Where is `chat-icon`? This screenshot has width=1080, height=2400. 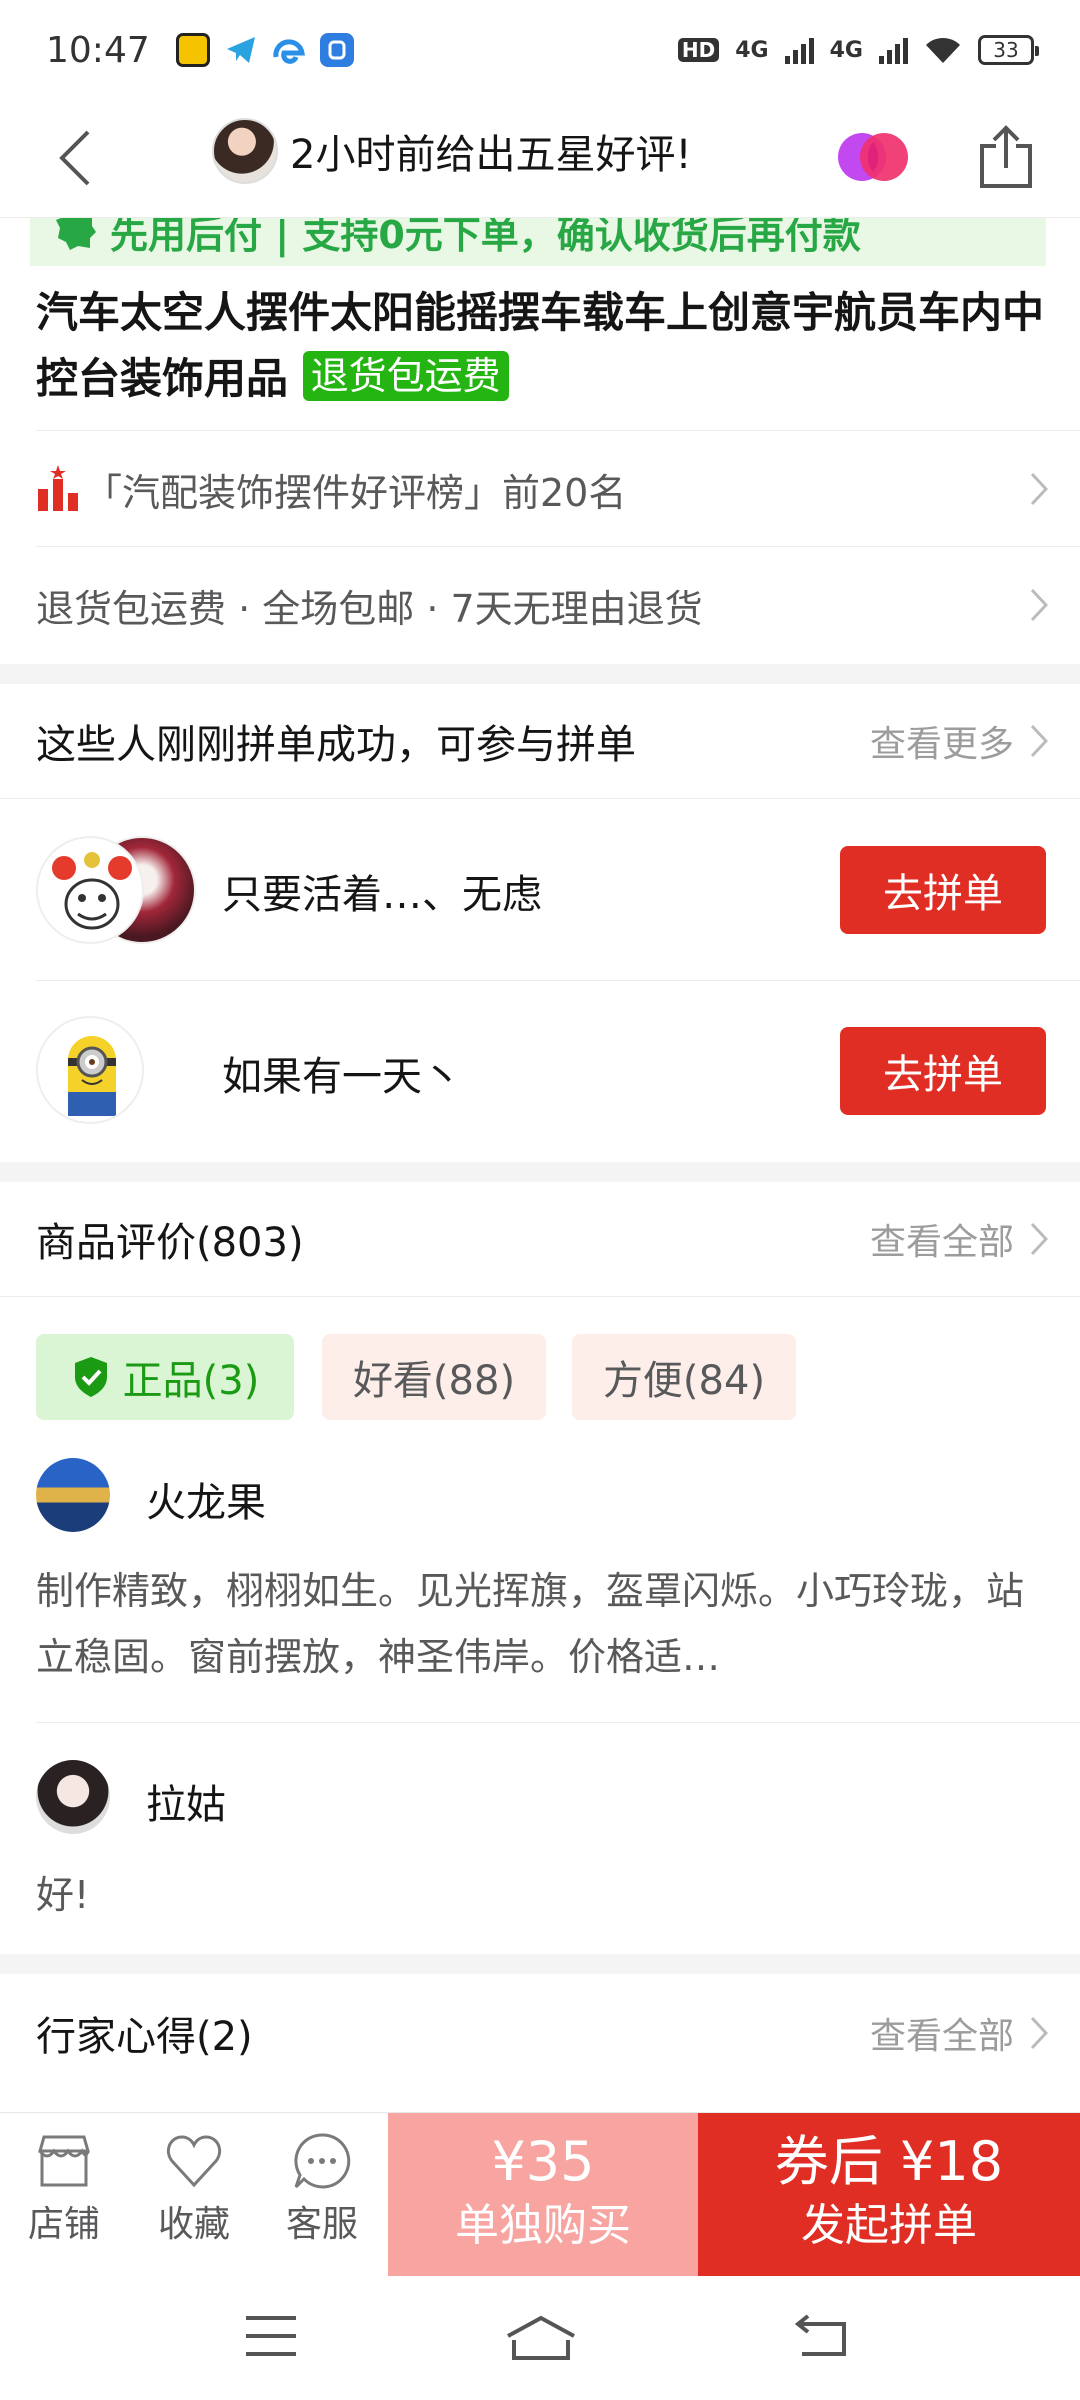
chat-icon is located at coordinates (322, 2161).